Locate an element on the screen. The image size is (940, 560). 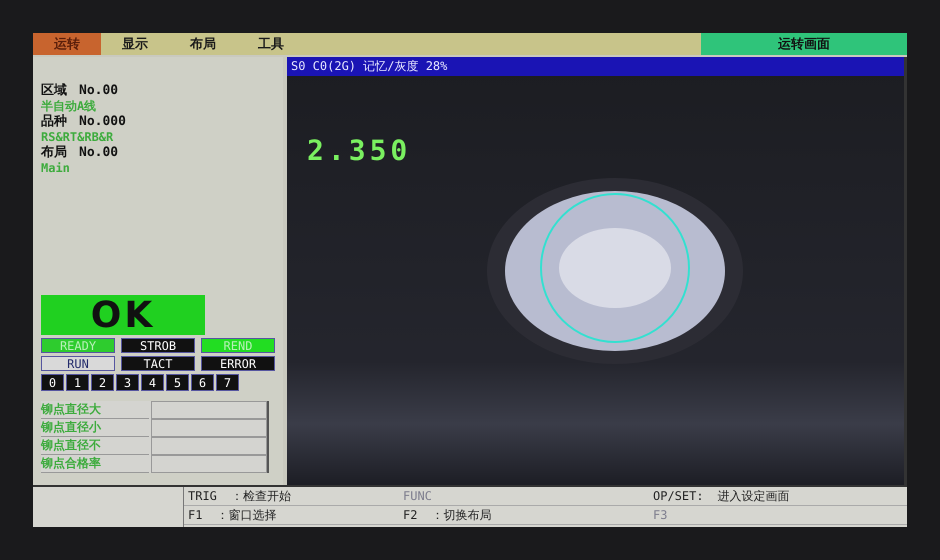
key-action: ：窗口选择 is located at coordinates (246, 515).